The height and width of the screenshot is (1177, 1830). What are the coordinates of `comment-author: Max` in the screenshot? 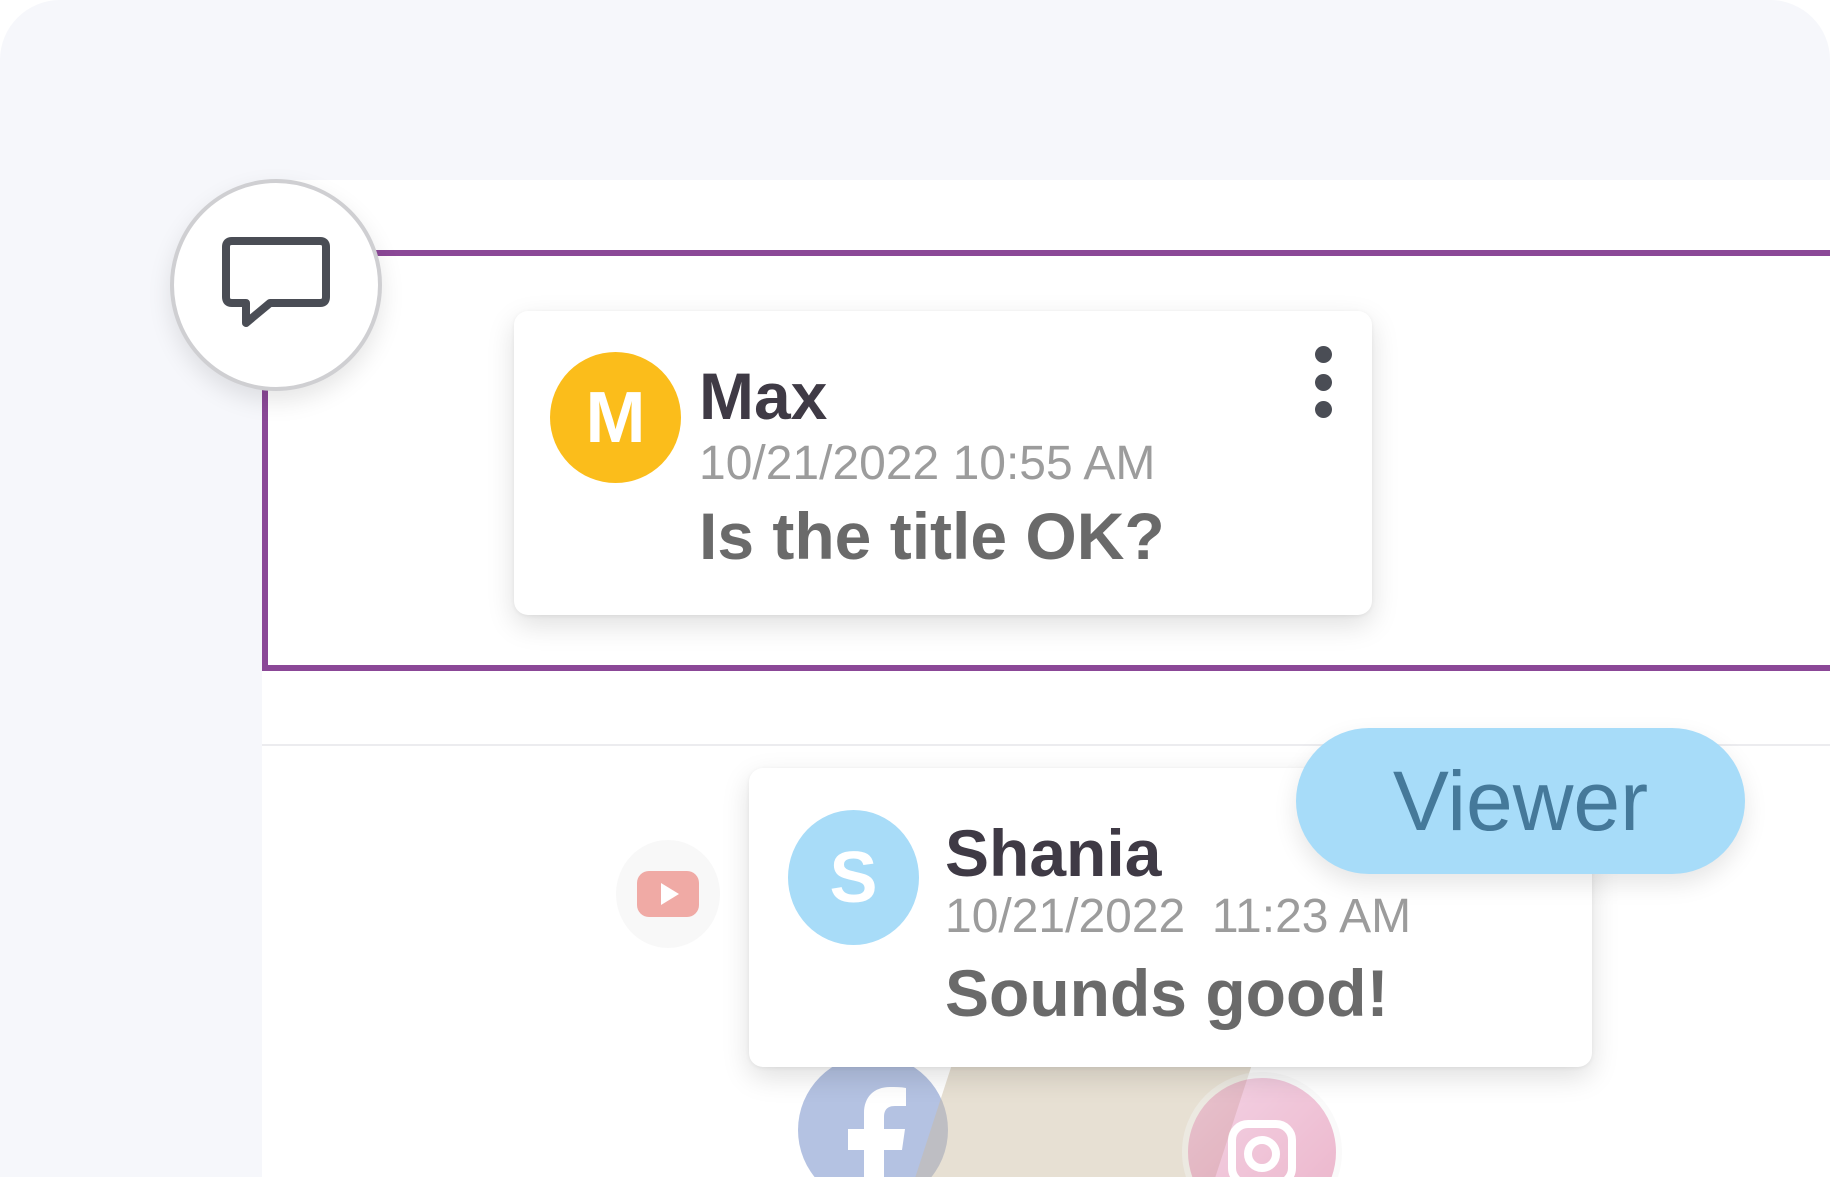 It's located at (763, 396).